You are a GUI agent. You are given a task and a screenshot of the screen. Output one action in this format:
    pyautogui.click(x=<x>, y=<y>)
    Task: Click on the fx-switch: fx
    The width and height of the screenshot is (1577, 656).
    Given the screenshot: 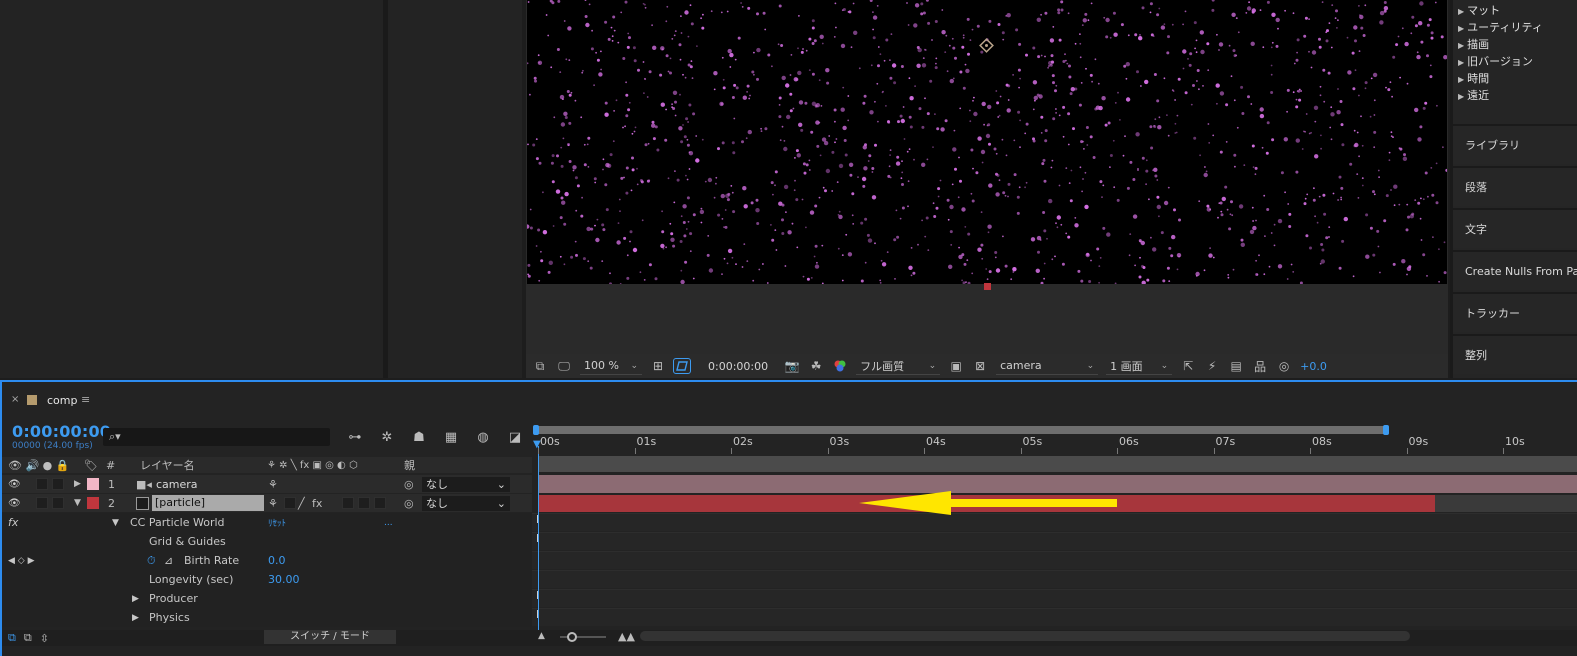 What is the action you would take?
    pyautogui.click(x=317, y=503)
    